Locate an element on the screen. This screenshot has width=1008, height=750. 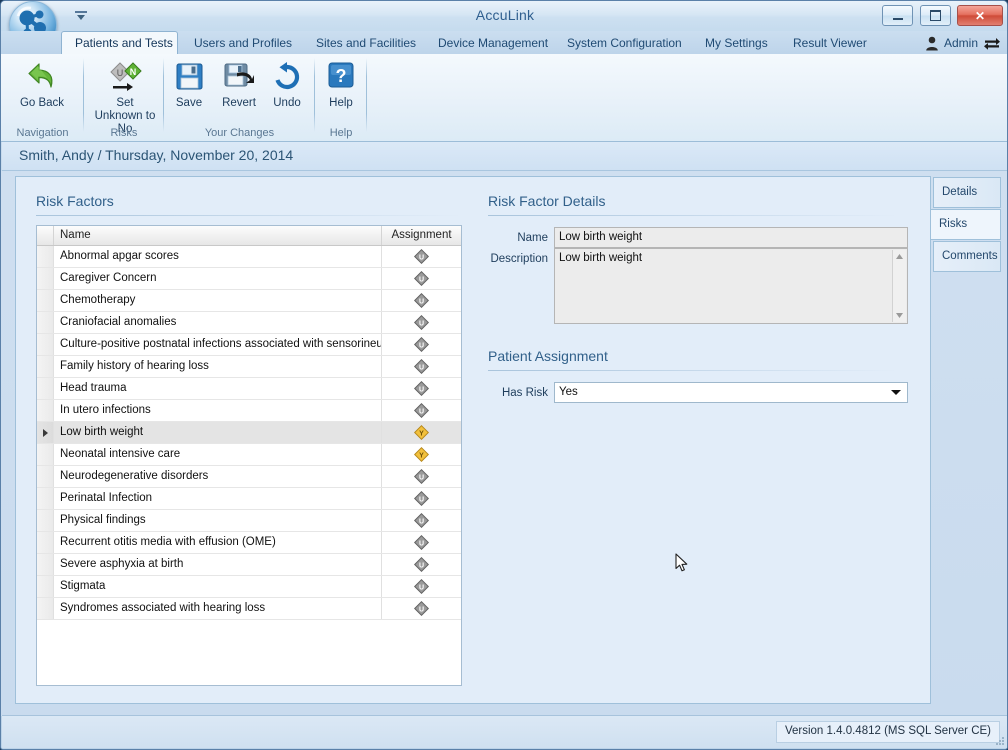
scroll-down-icon is located at coordinates (899, 315).